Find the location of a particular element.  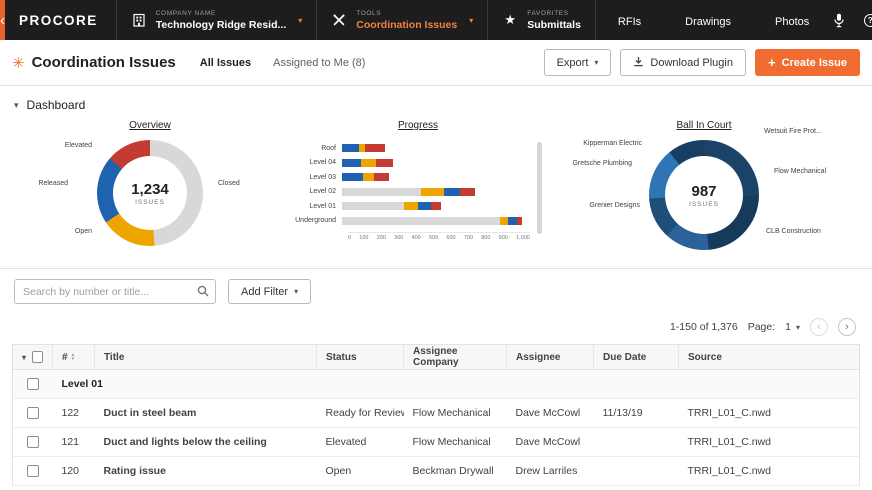

add-filter-label: Add Filter is located at coordinates (265, 291).